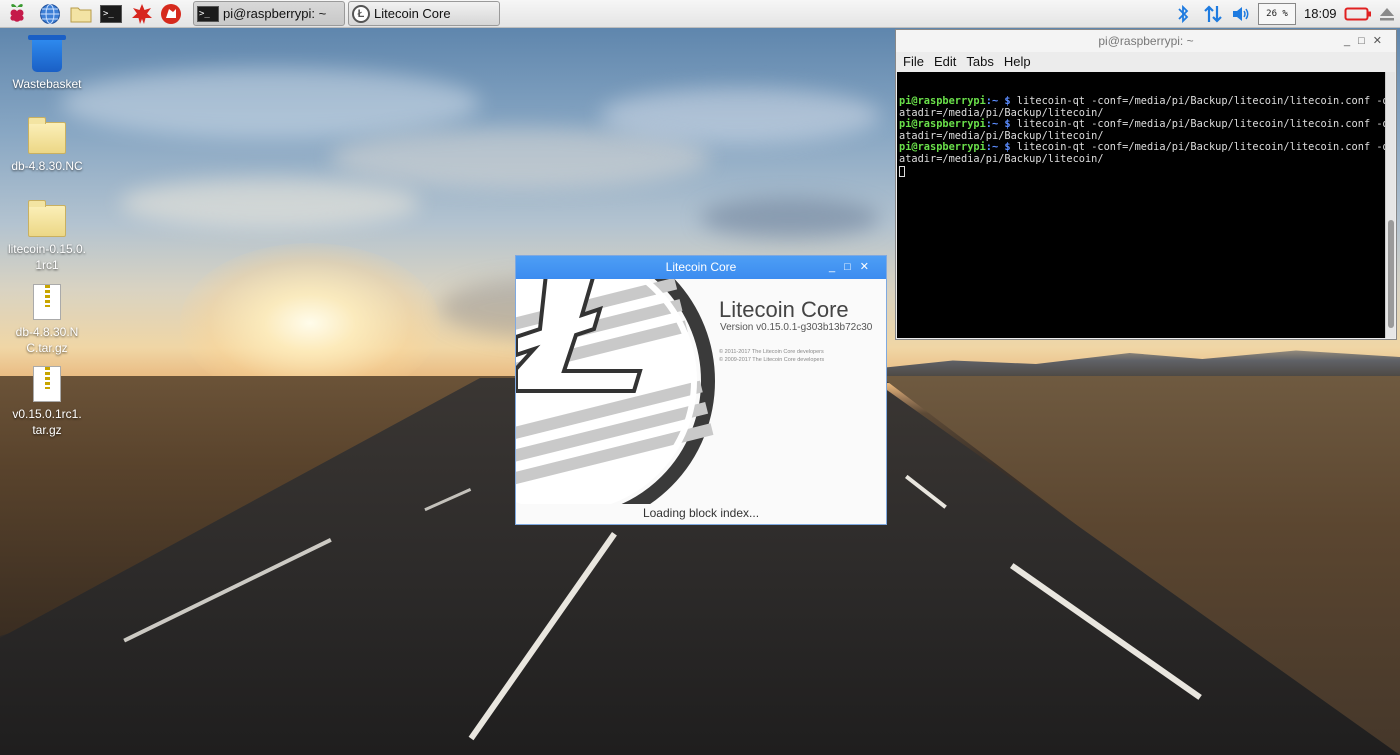  I want to click on desktop-icon-litecoin-folder: litecoin-0.15.0.1rc1, so click(47, 236).